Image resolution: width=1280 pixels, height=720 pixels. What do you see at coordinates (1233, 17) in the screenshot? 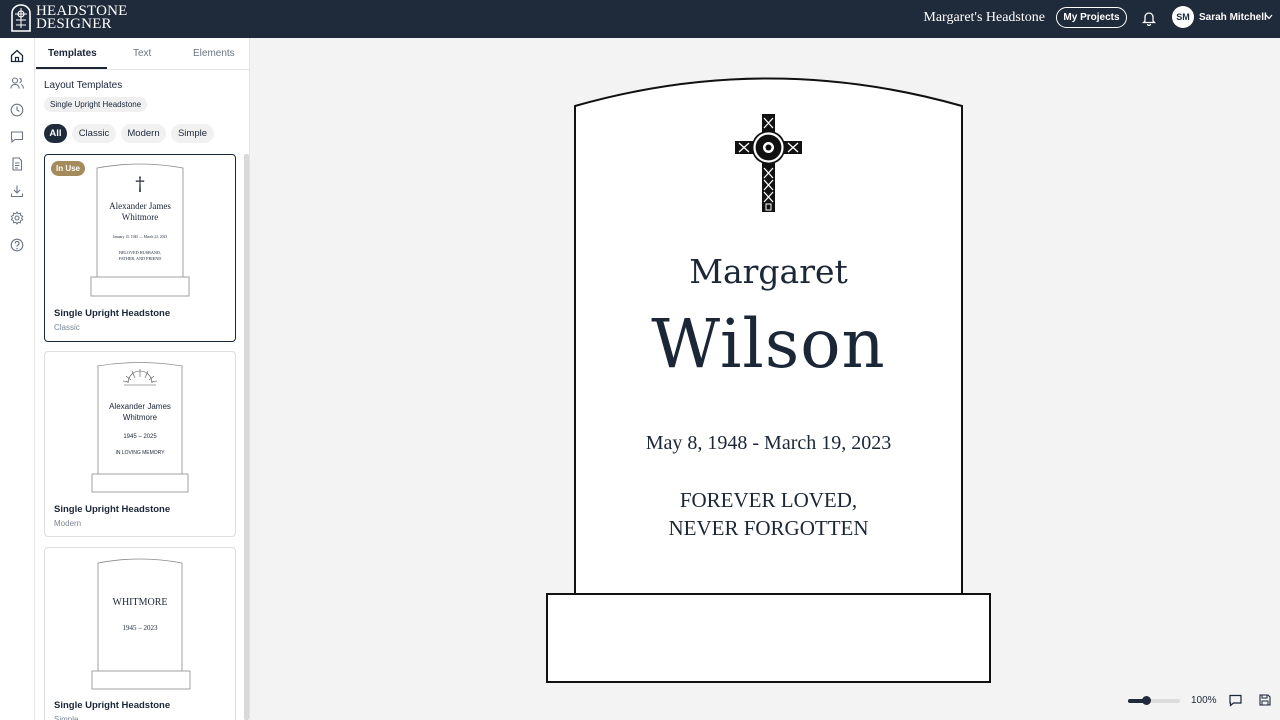
I see `user-name: Sarah Mitchell` at bounding box center [1233, 17].